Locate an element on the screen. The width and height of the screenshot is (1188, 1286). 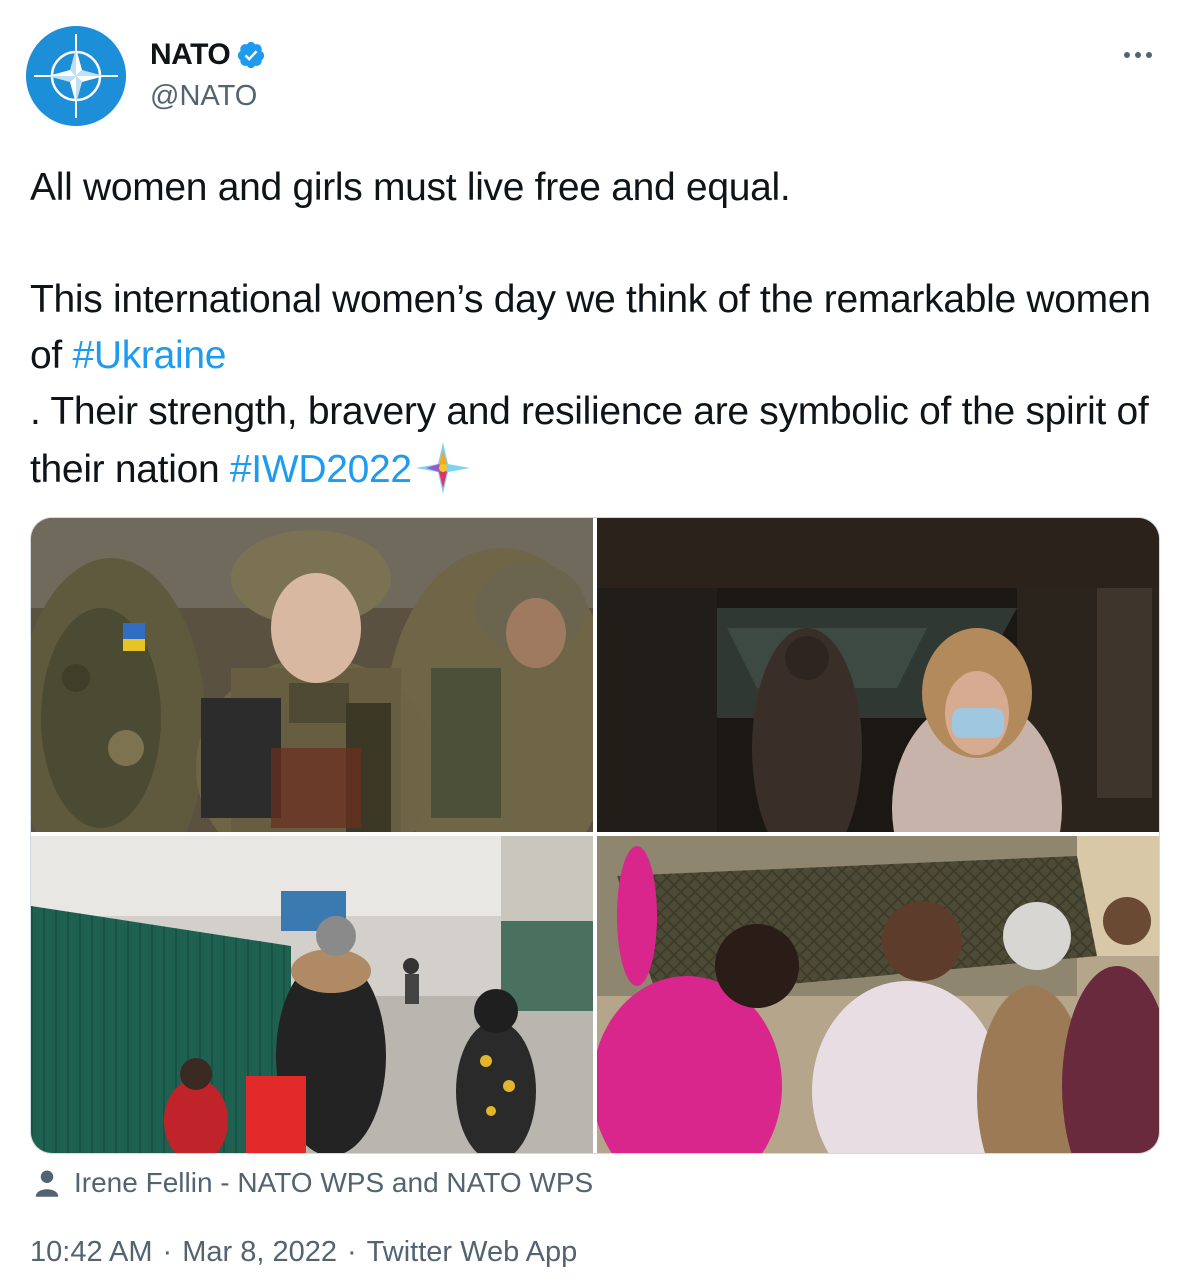
photo-family-at-border is located at coordinates (312, 994).